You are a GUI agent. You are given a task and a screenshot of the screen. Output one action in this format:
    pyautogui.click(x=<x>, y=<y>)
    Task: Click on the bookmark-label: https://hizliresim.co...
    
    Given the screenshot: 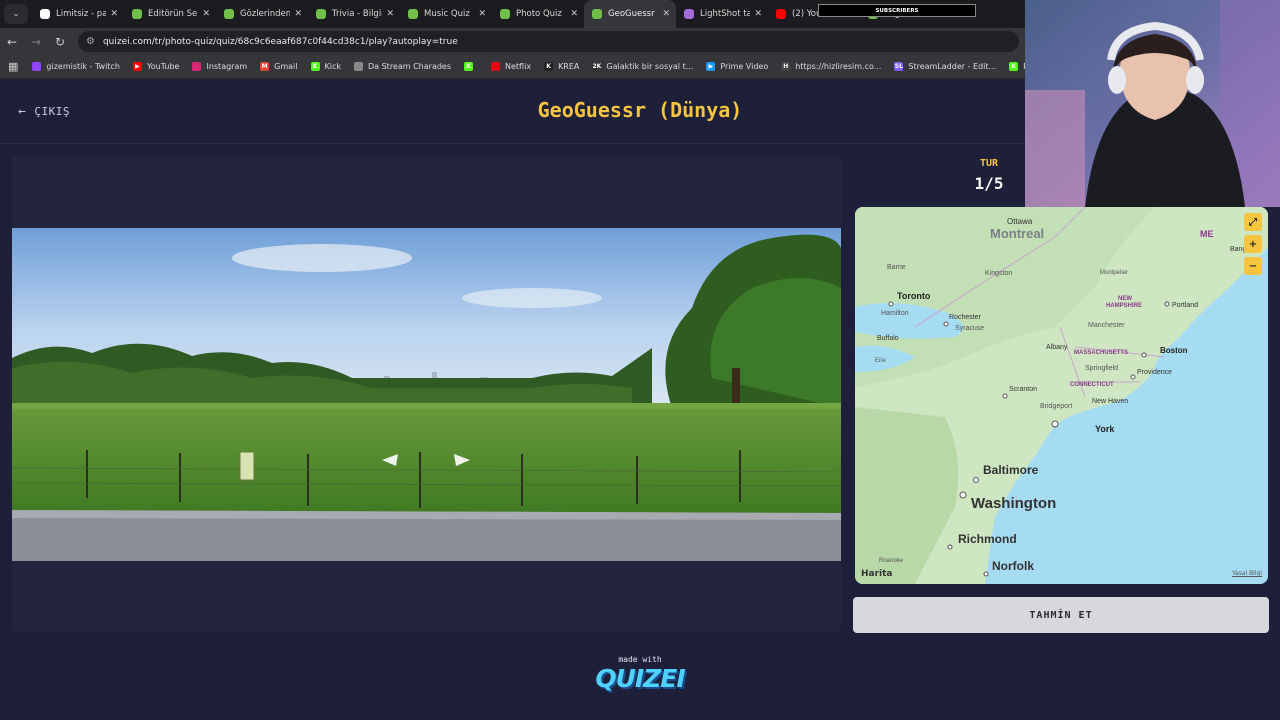 What is the action you would take?
    pyautogui.click(x=838, y=66)
    